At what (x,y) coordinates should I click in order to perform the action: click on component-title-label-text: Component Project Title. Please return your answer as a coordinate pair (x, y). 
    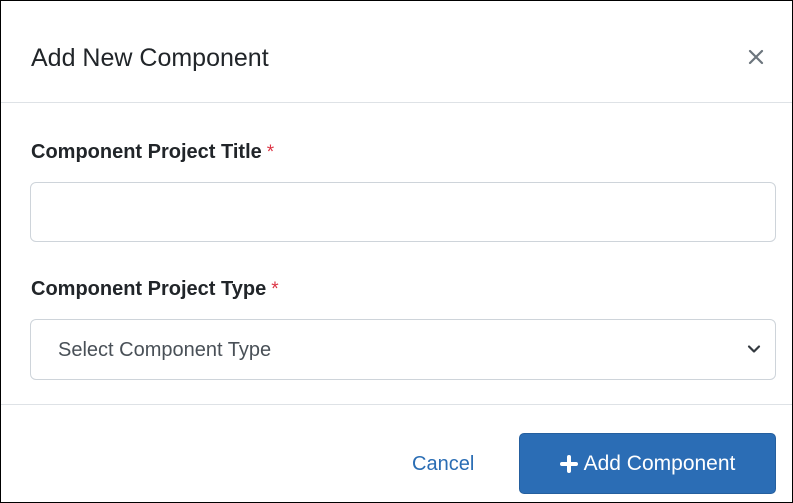
    Looking at the image, I should click on (146, 152).